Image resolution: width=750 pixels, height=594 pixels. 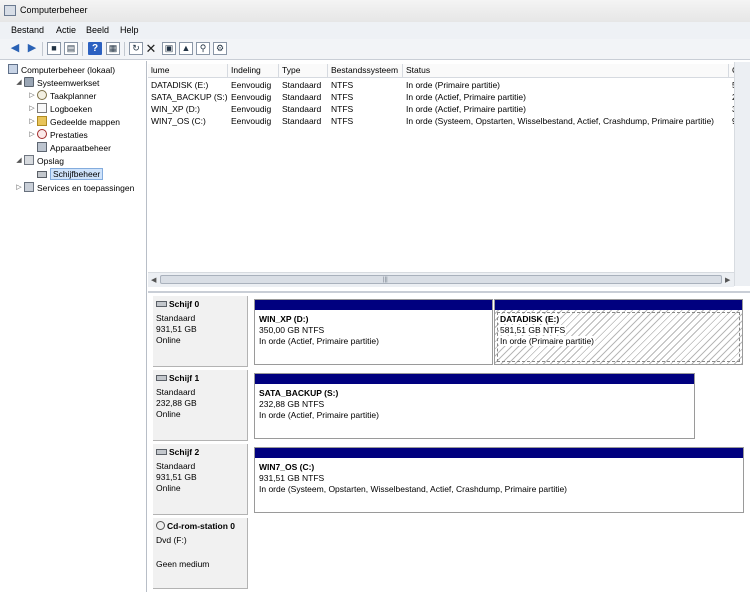 What do you see at coordinates (113, 48) in the screenshot?
I see `properties-icon: ▦` at bounding box center [113, 48].